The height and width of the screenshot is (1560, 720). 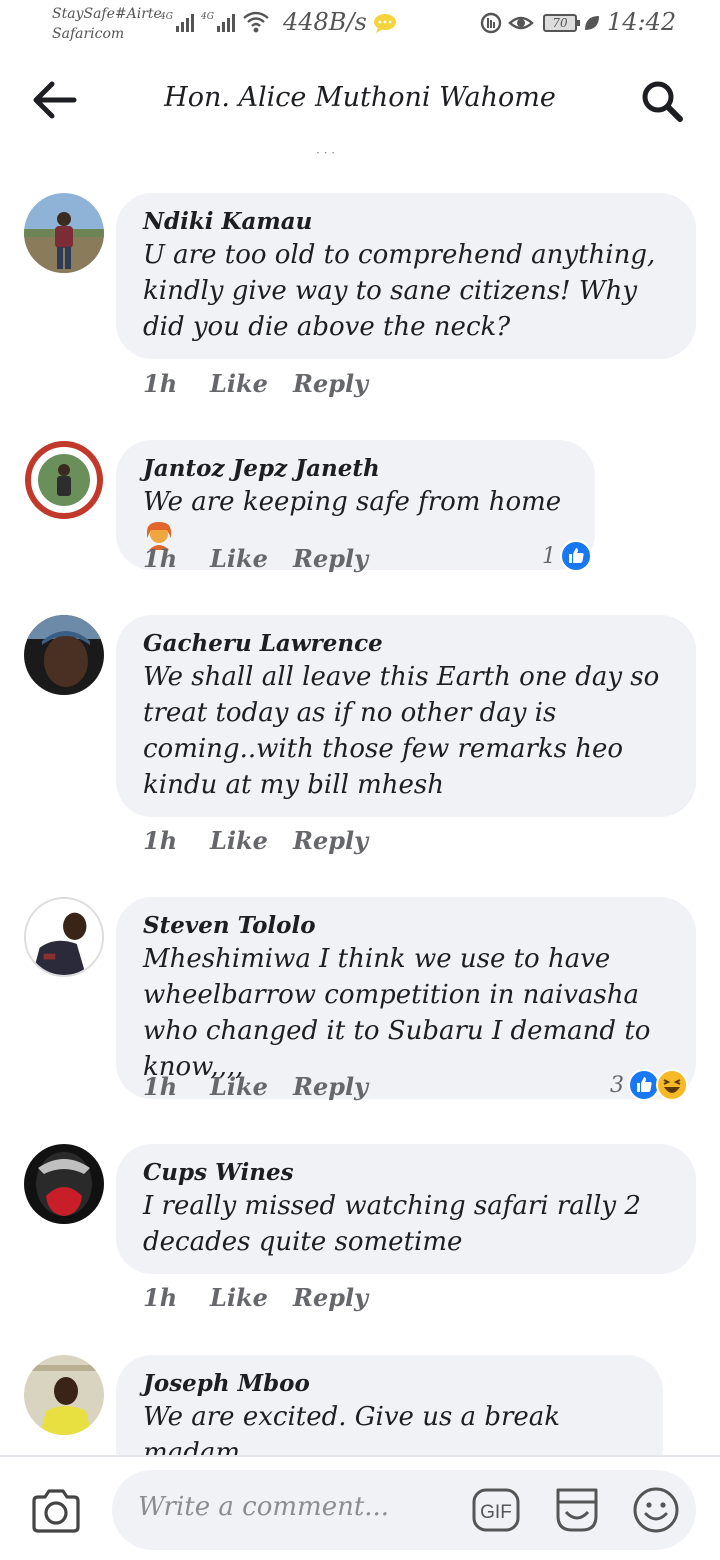 What do you see at coordinates (107, 24) in the screenshot?
I see `carrier-names: StaySafe#Airte Safaricom` at bounding box center [107, 24].